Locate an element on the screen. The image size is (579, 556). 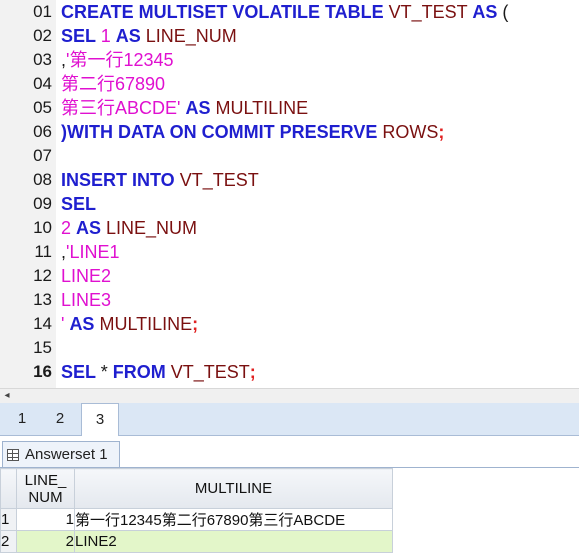
code-line: 04 第二行67890 is located at coordinates (289, 84).